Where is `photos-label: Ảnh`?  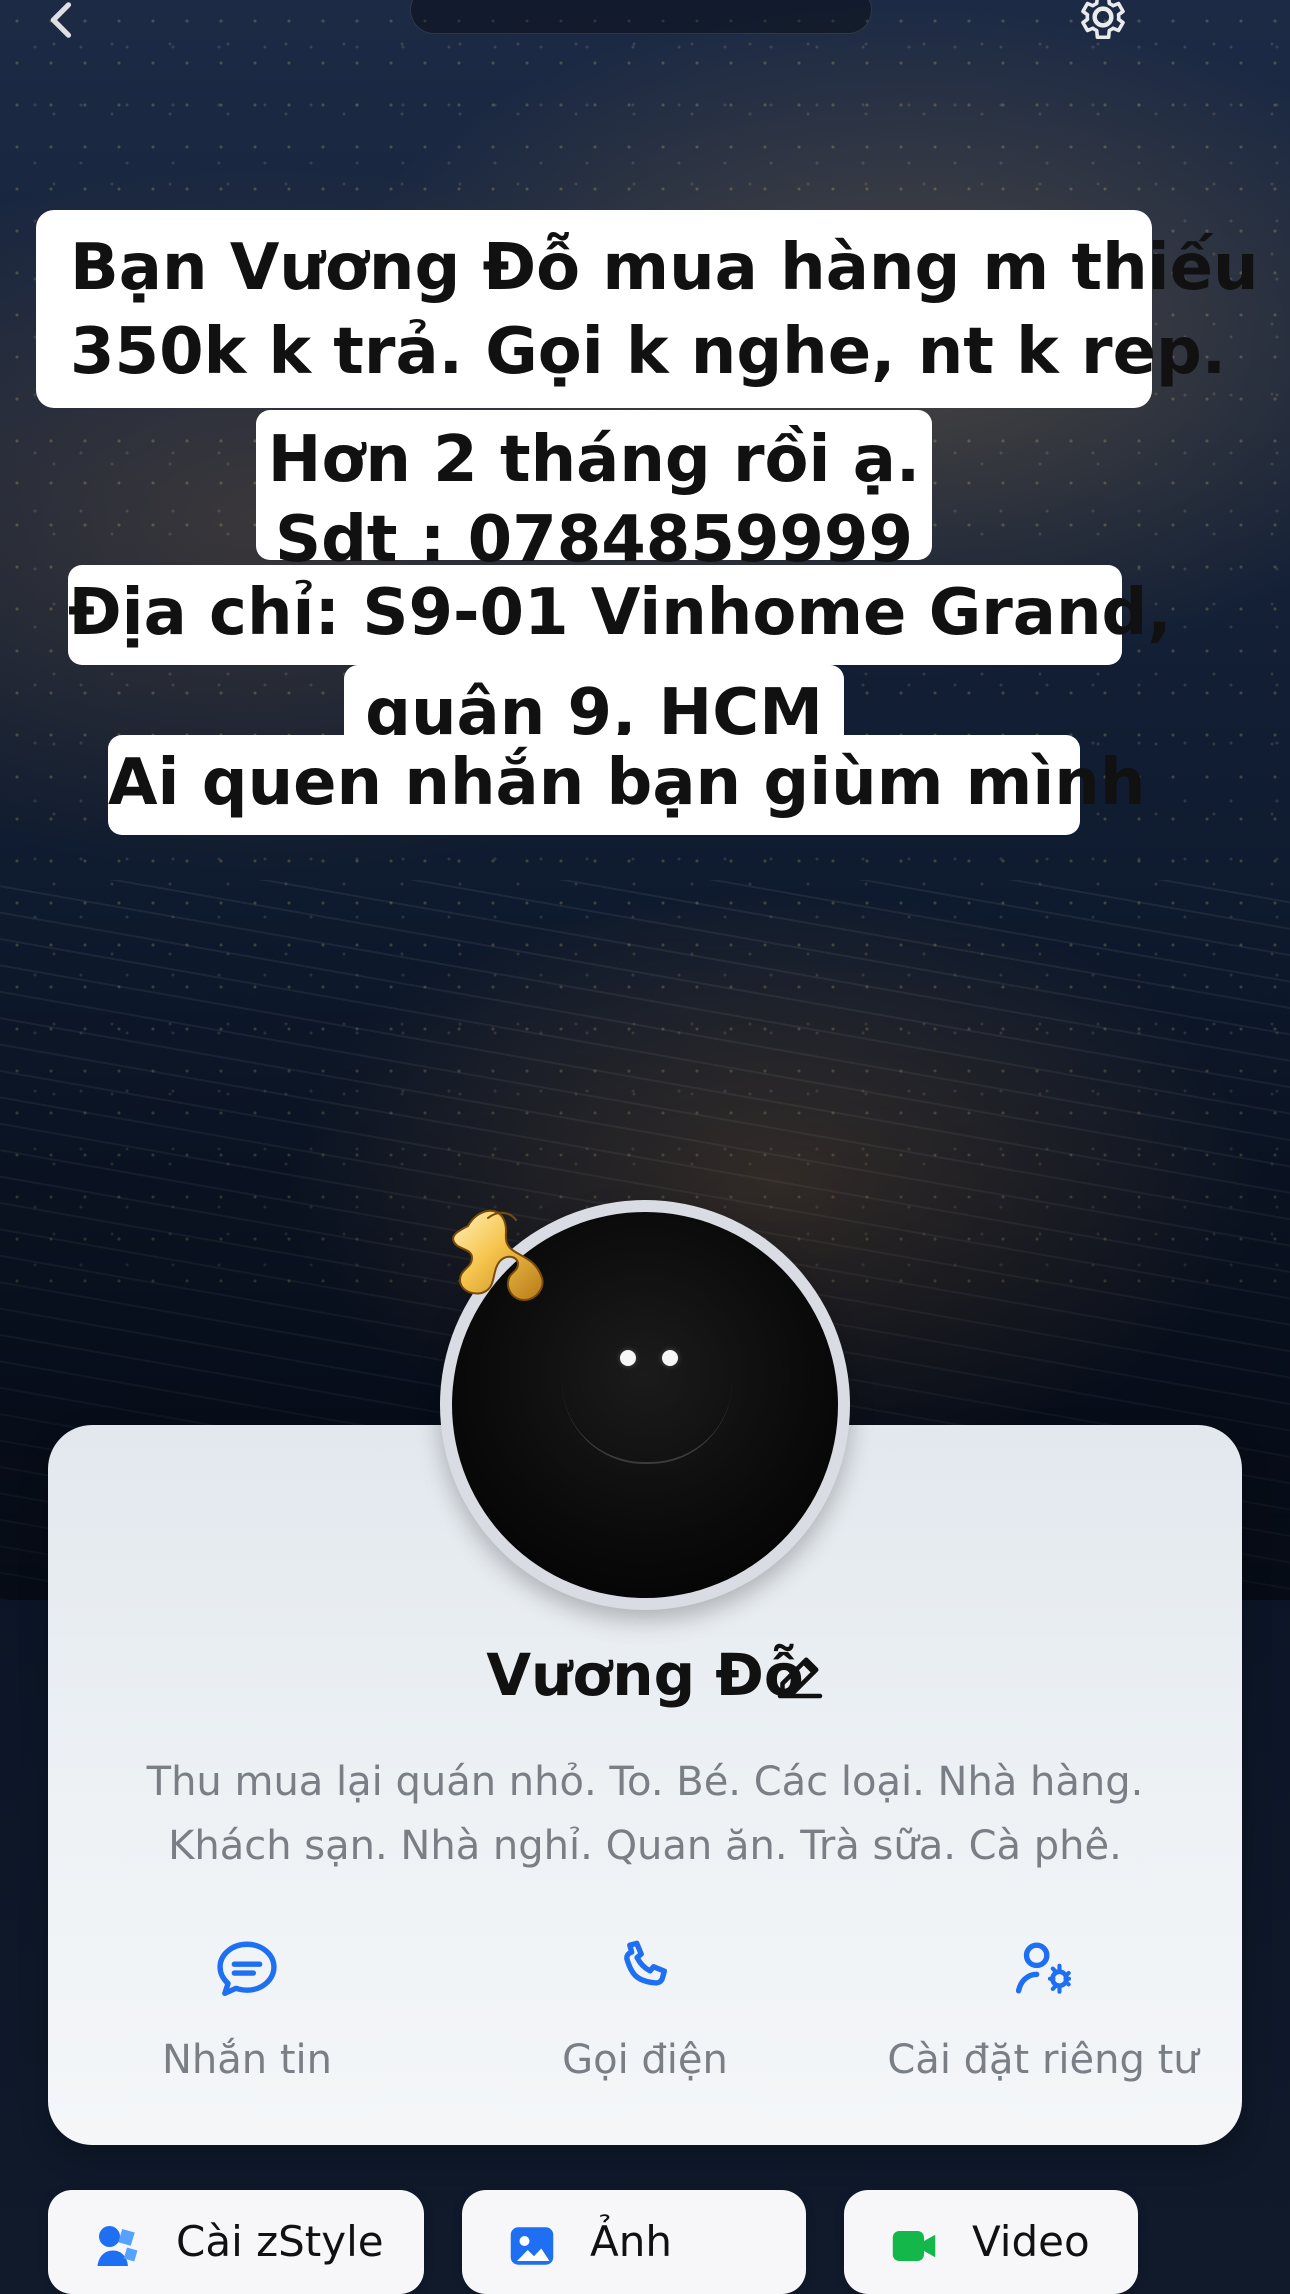
photos-label: Ảnh is located at coordinates (631, 2241).